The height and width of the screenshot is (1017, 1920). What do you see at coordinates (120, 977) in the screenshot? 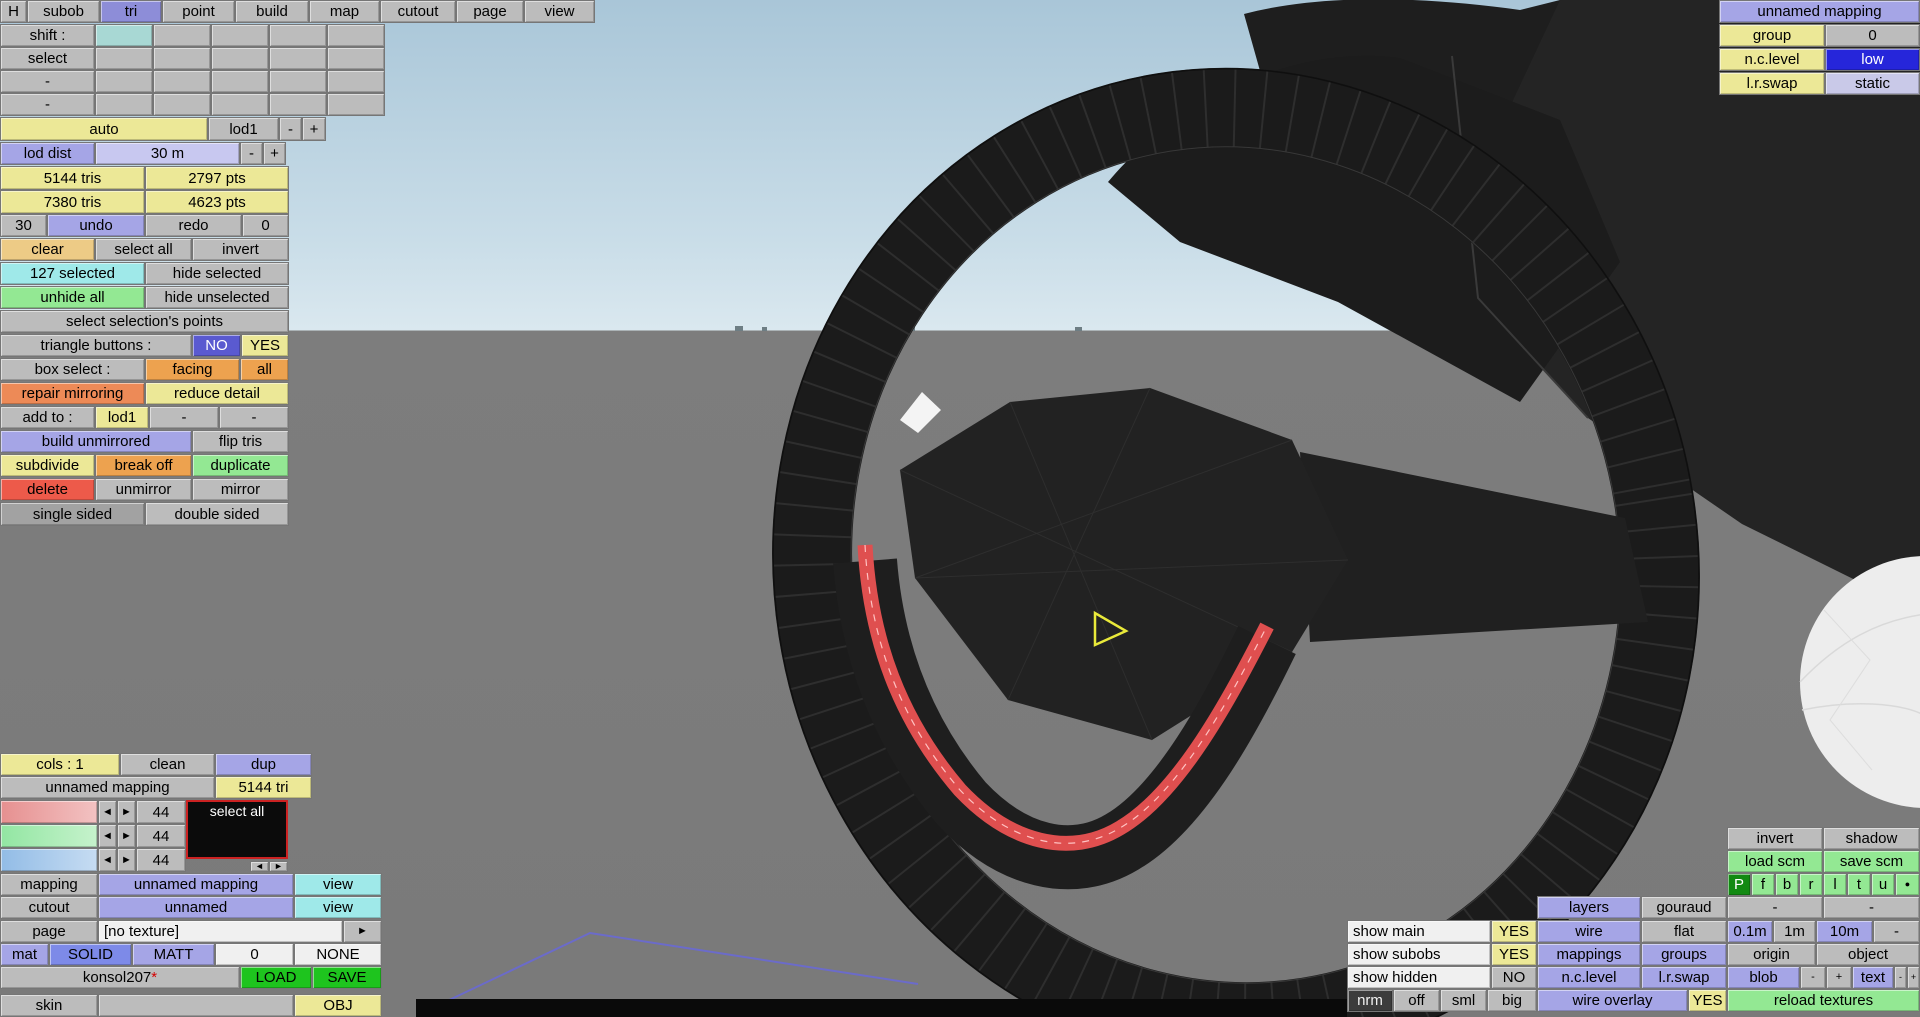
I see `filename-field: konsol207 *` at bounding box center [120, 977].